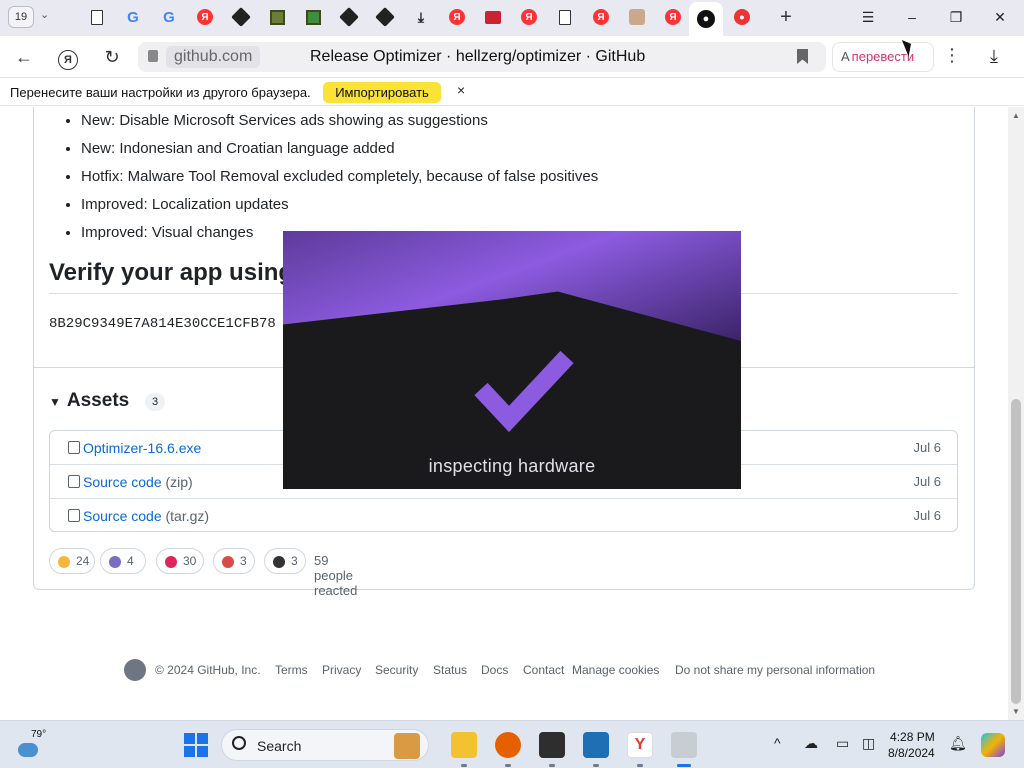  Describe the element at coordinates (640, 745) in the screenshot. I see `yandex-browser-icon: Y` at that location.